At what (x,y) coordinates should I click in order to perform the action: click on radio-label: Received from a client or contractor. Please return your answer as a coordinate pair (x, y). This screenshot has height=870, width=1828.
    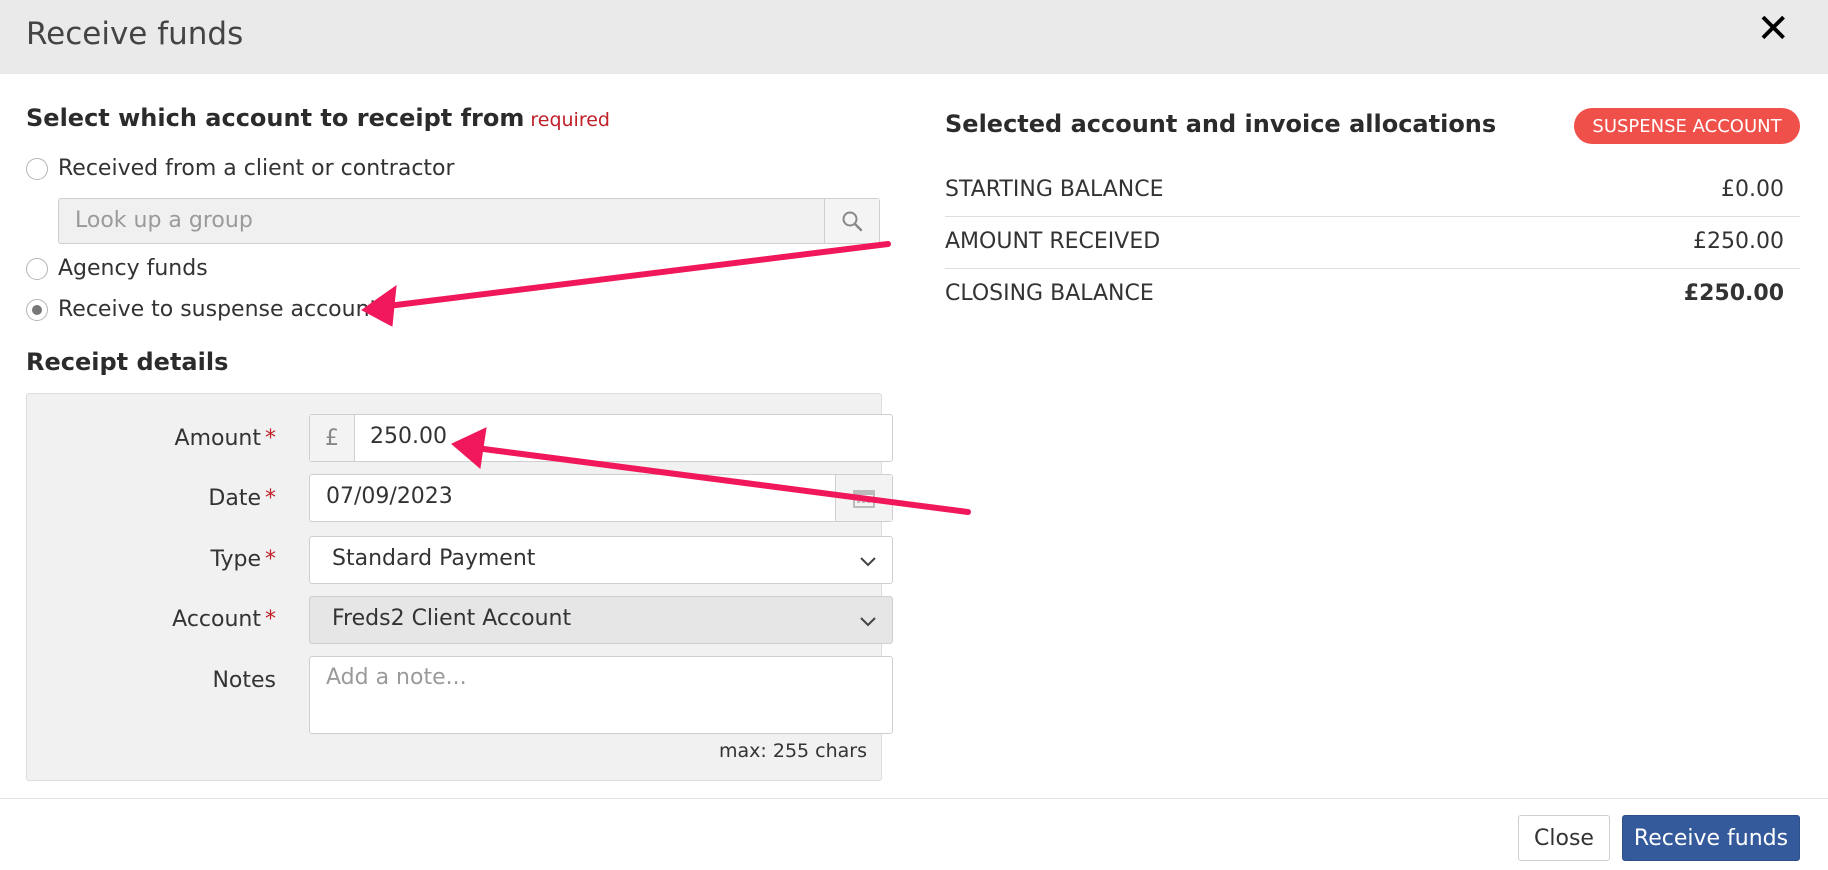
    Looking at the image, I should click on (256, 168).